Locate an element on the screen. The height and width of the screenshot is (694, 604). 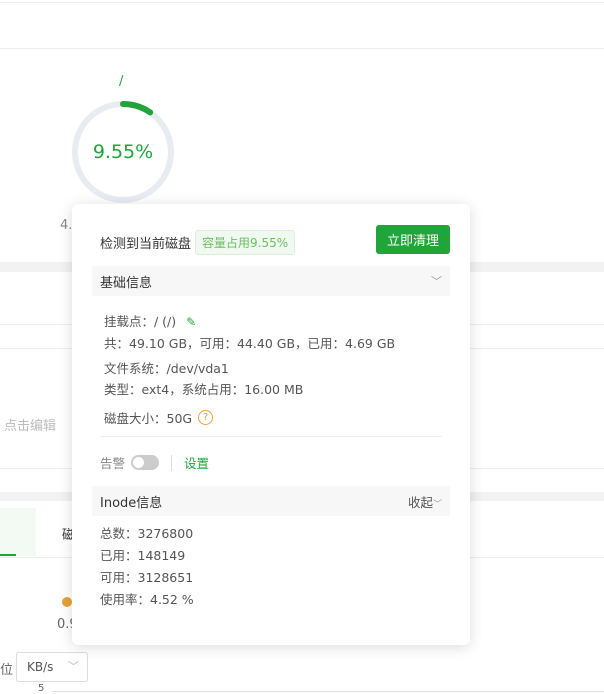
unit-select-value: KB/s is located at coordinates (40, 667).